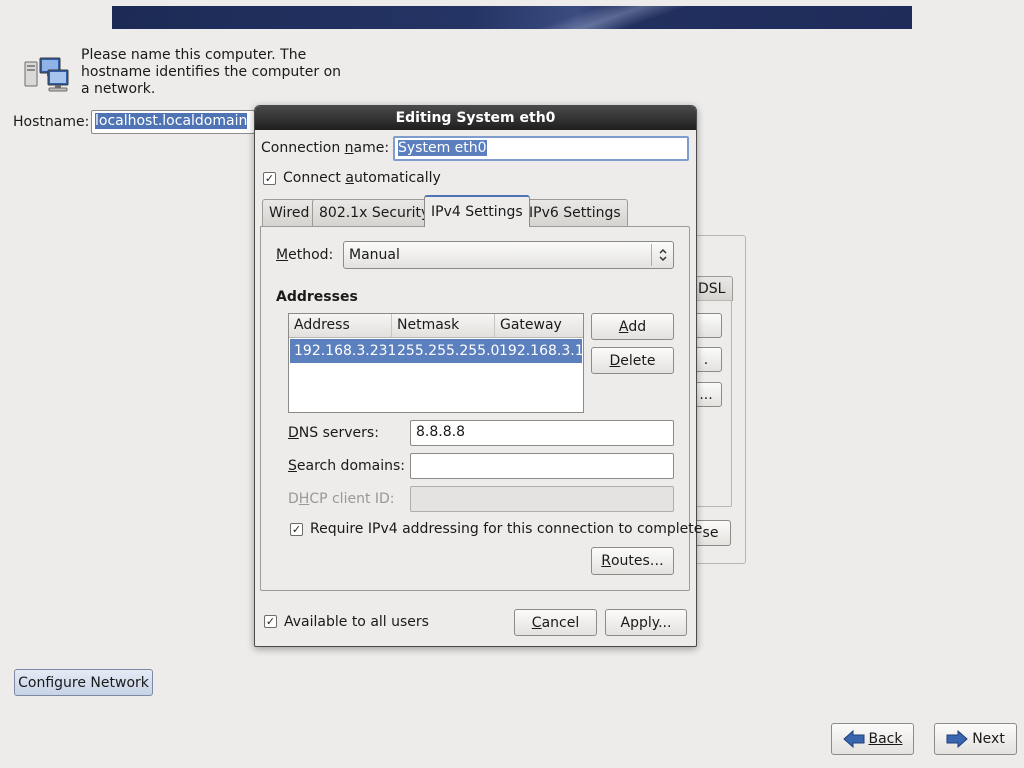  What do you see at coordinates (662, 255) in the screenshot?
I see `updown-arrows-icon` at bounding box center [662, 255].